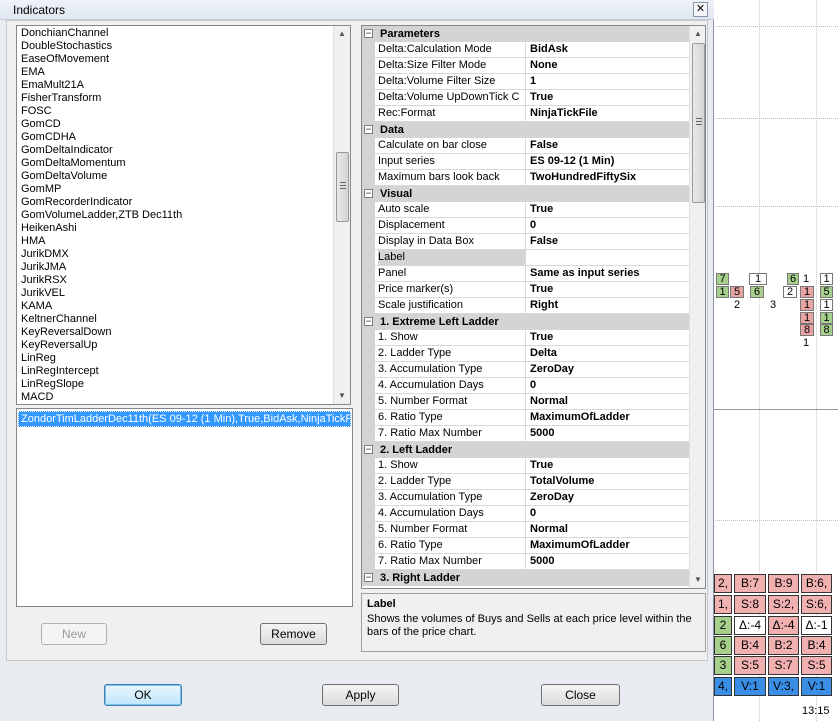 This screenshot has width=838, height=721. What do you see at coordinates (59, 319) in the screenshot?
I see `indicator-list-item: KeltnerChannel` at bounding box center [59, 319].